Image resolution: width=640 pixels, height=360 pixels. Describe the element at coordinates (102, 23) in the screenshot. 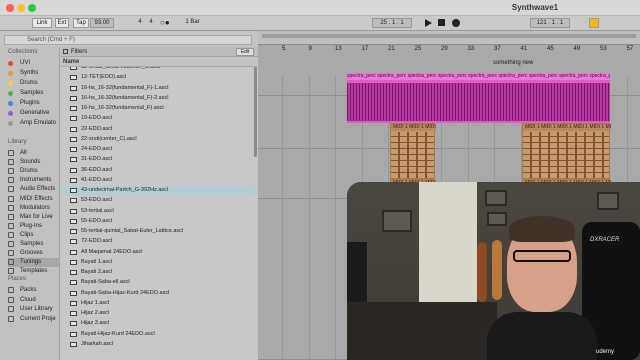

I see `tempo-field: 93.00` at that location.